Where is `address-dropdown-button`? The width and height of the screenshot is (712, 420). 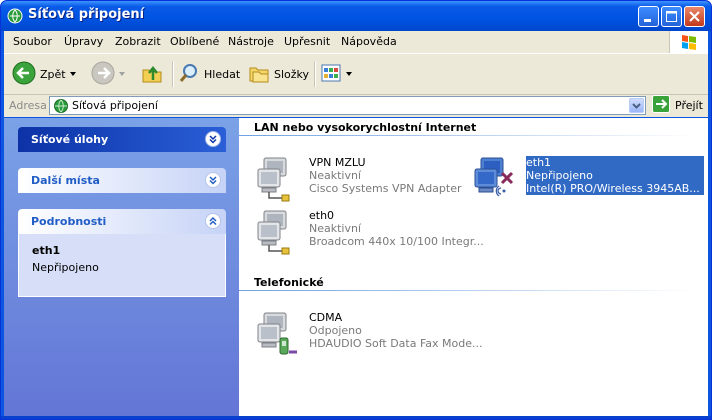 address-dropdown-button is located at coordinates (636, 105).